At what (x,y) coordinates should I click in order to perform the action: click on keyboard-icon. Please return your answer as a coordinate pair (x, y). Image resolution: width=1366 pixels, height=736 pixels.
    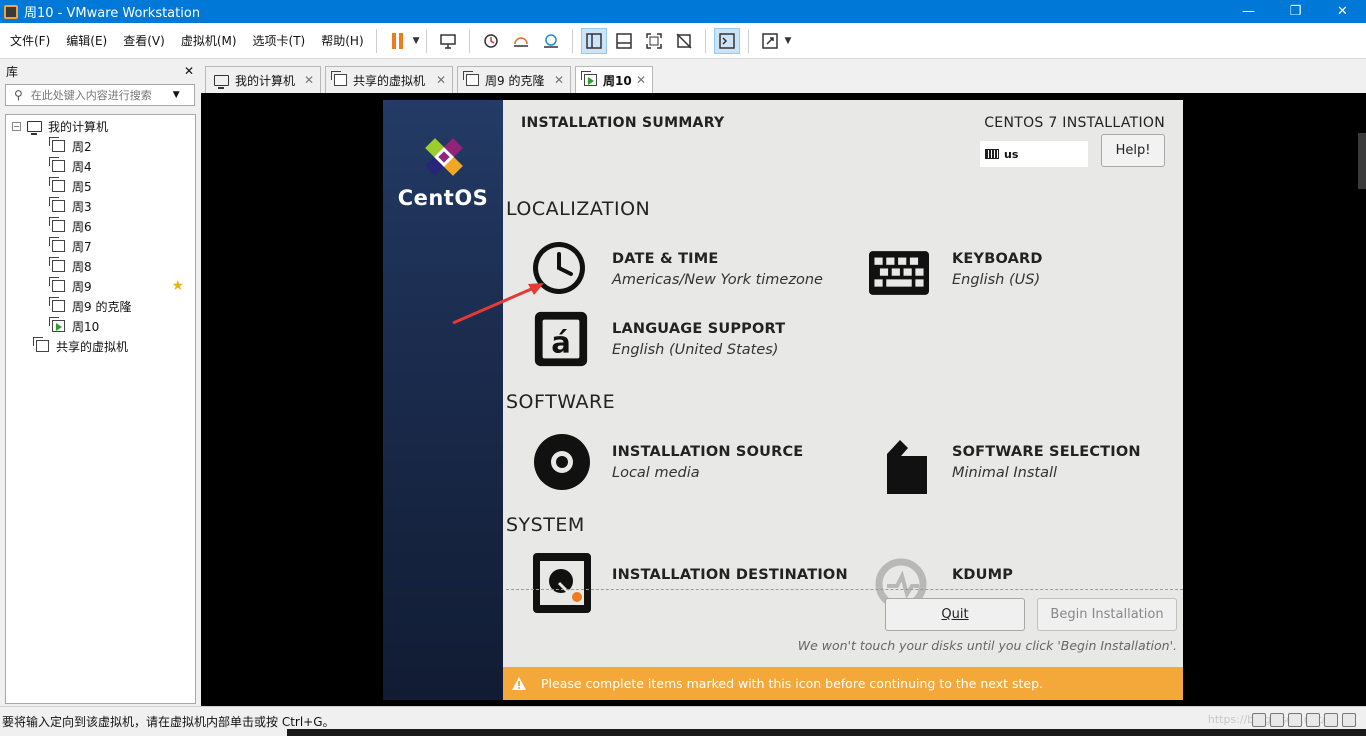
    Looking at the image, I should click on (899, 273).